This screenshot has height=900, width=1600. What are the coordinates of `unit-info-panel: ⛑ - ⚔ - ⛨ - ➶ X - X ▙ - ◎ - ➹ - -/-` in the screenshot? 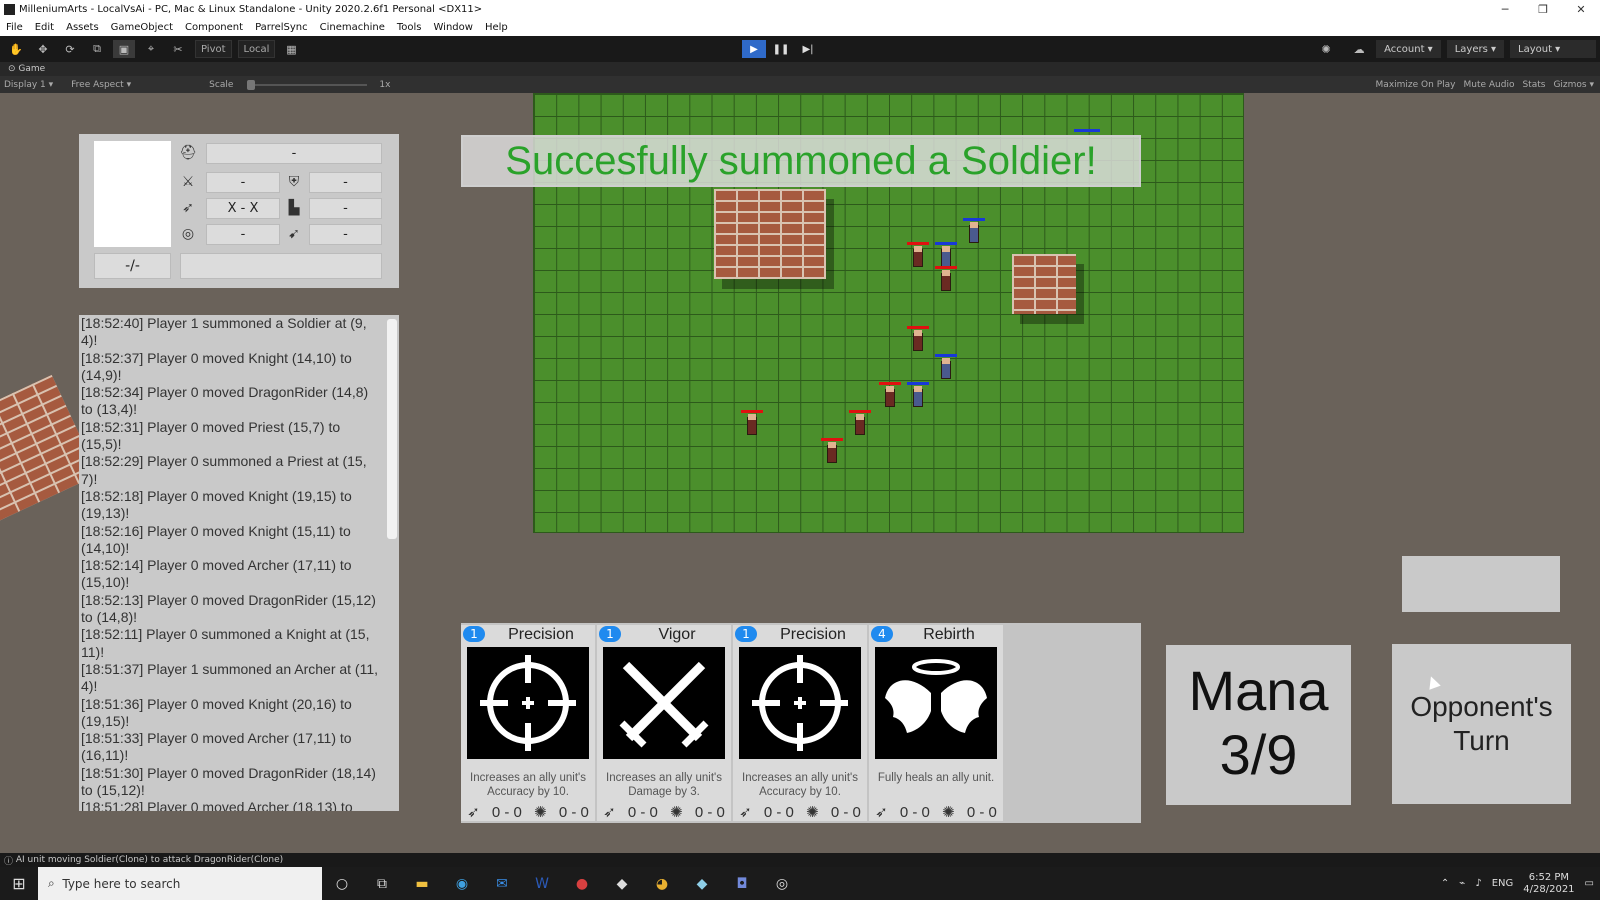 It's located at (239, 211).